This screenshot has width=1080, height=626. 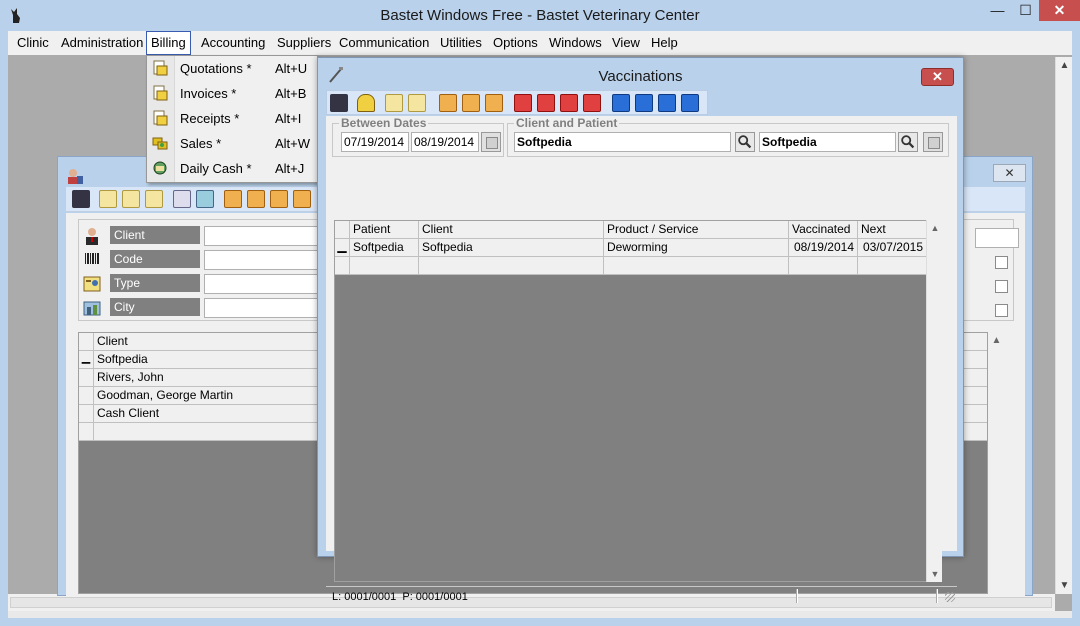 What do you see at coordinates (384, 229) in the screenshot?
I see `column-header-patient: Patient` at bounding box center [384, 229].